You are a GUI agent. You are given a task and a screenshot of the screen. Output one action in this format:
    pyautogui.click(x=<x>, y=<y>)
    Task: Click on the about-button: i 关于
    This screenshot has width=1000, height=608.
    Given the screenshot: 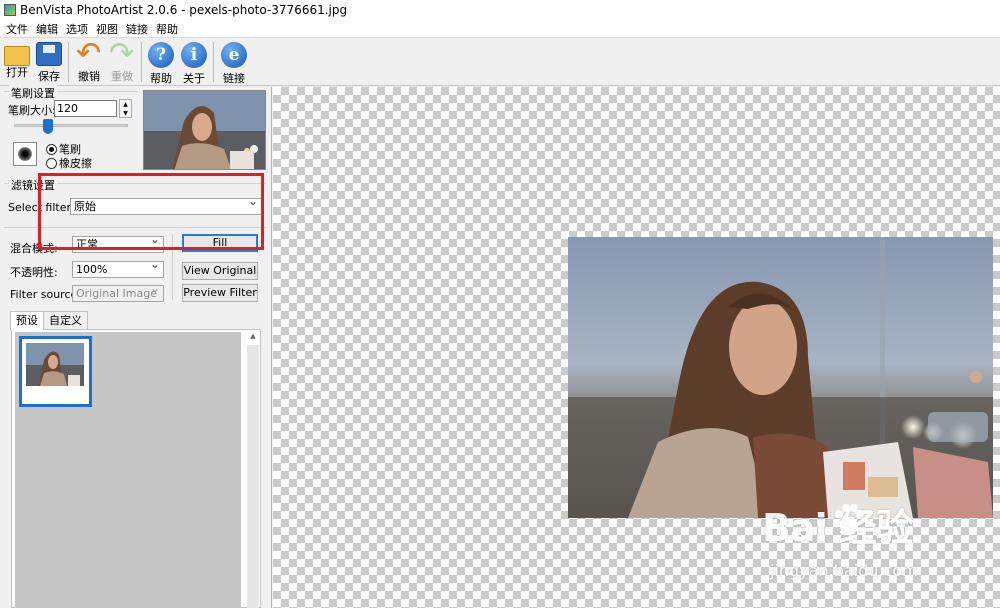 What is the action you would take?
    pyautogui.click(x=194, y=62)
    